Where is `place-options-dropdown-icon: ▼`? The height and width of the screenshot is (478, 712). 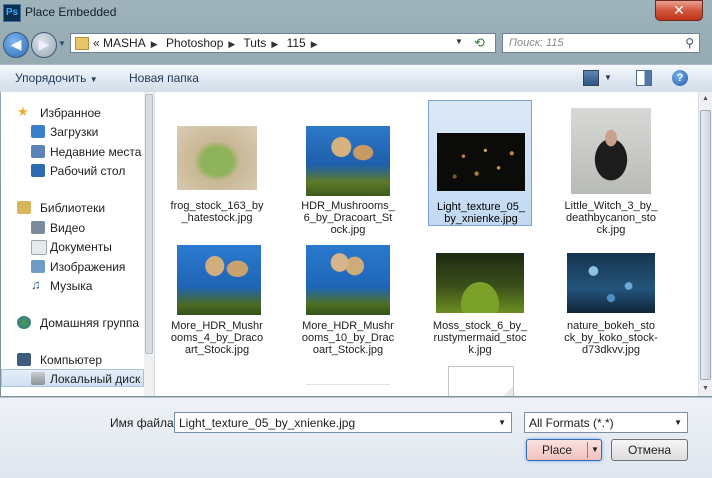 place-options-dropdown-icon: ▼ is located at coordinates (595, 449).